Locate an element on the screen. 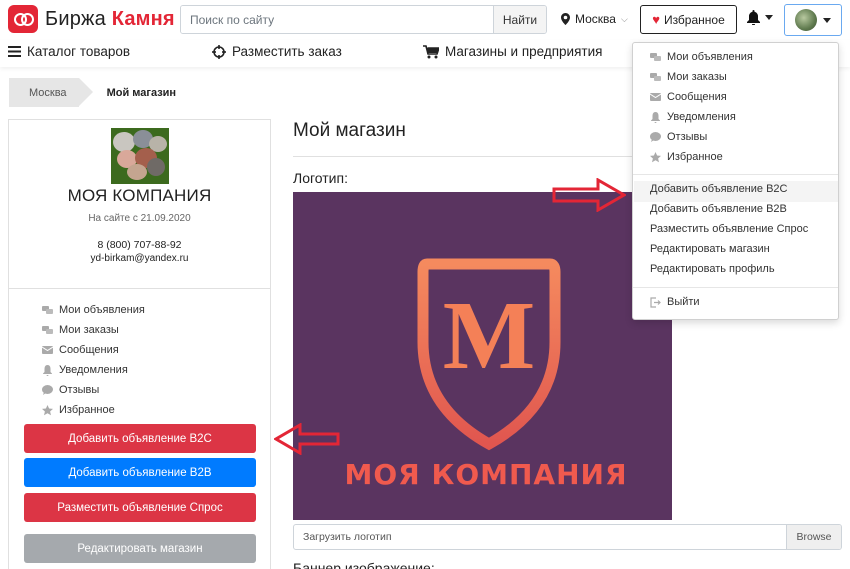 The image size is (850, 569). dropdown-item-add-b2c: Добавить объявление B2C is located at coordinates (718, 189).